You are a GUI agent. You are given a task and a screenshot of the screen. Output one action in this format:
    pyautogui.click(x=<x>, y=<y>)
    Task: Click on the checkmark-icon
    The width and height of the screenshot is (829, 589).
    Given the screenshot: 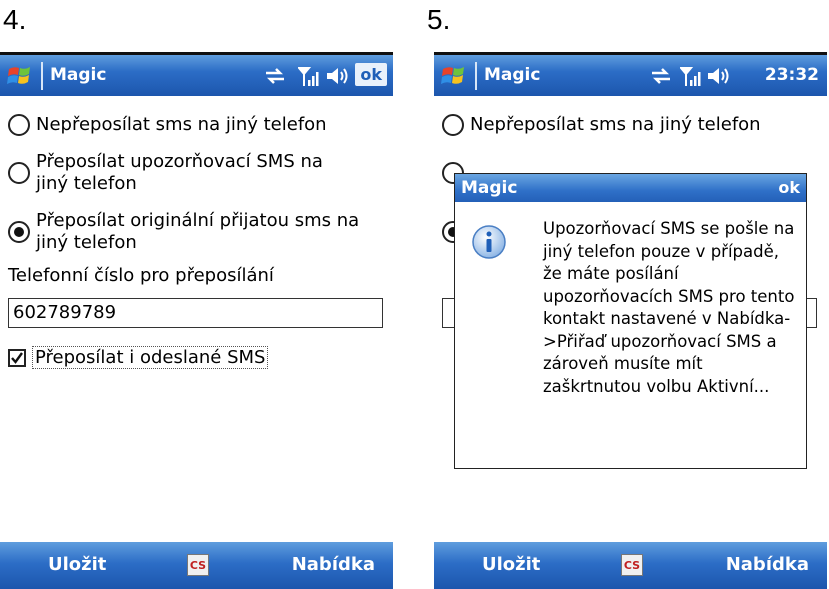 What is the action you would take?
    pyautogui.click(x=17, y=357)
    